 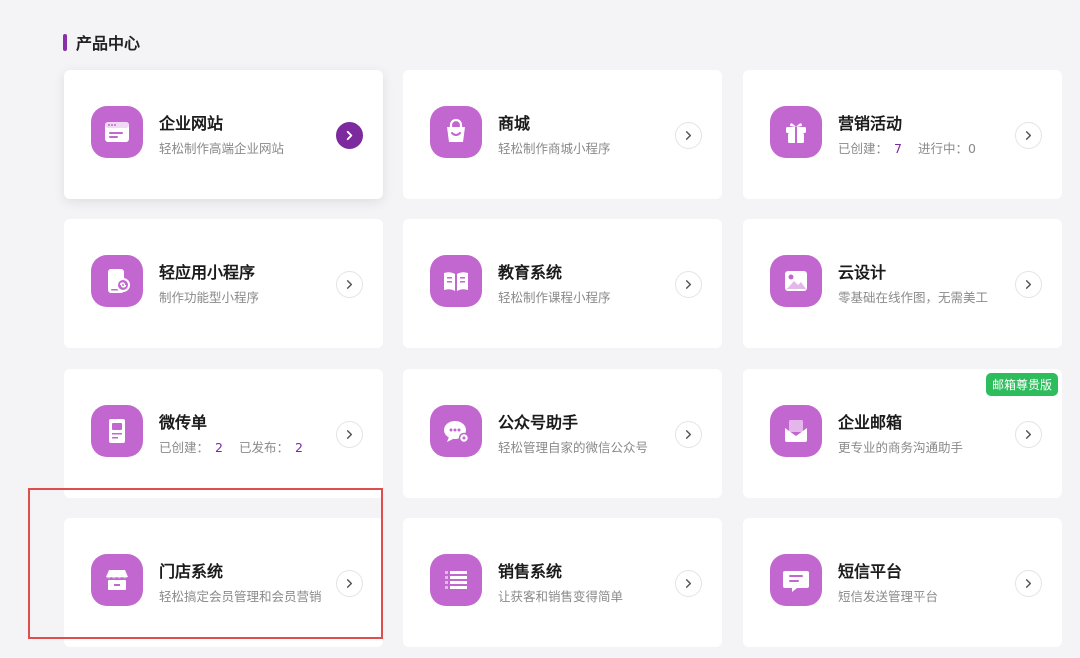 What do you see at coordinates (562, 582) in the screenshot?
I see `card-sales-system: 销售系统 让获客和销售变得简单` at bounding box center [562, 582].